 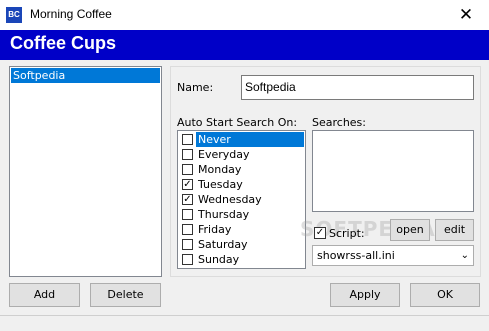 What do you see at coordinates (125, 295) in the screenshot?
I see `delete-button: Delete` at bounding box center [125, 295].